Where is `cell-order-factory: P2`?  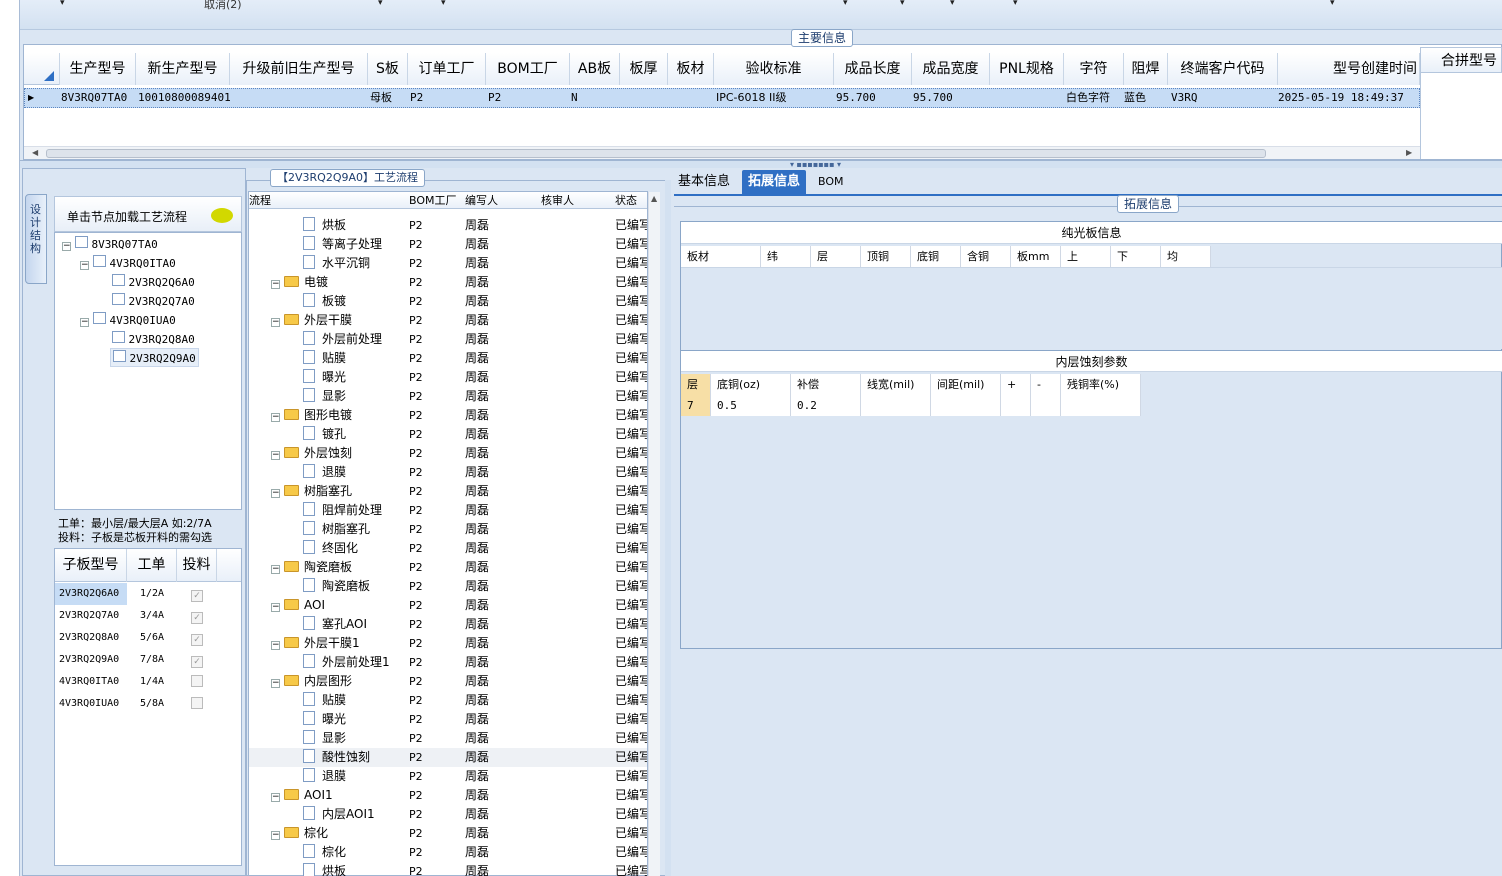
cell-order-factory: P2 is located at coordinates (416, 98).